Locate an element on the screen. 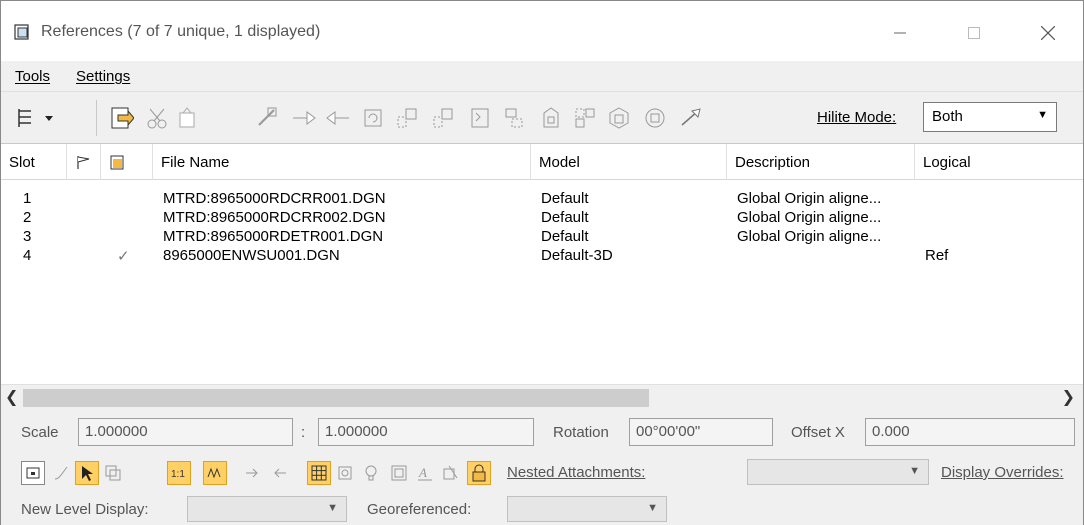 This screenshot has height=525, width=1084. clip-front-button is located at coordinates (585, 118).